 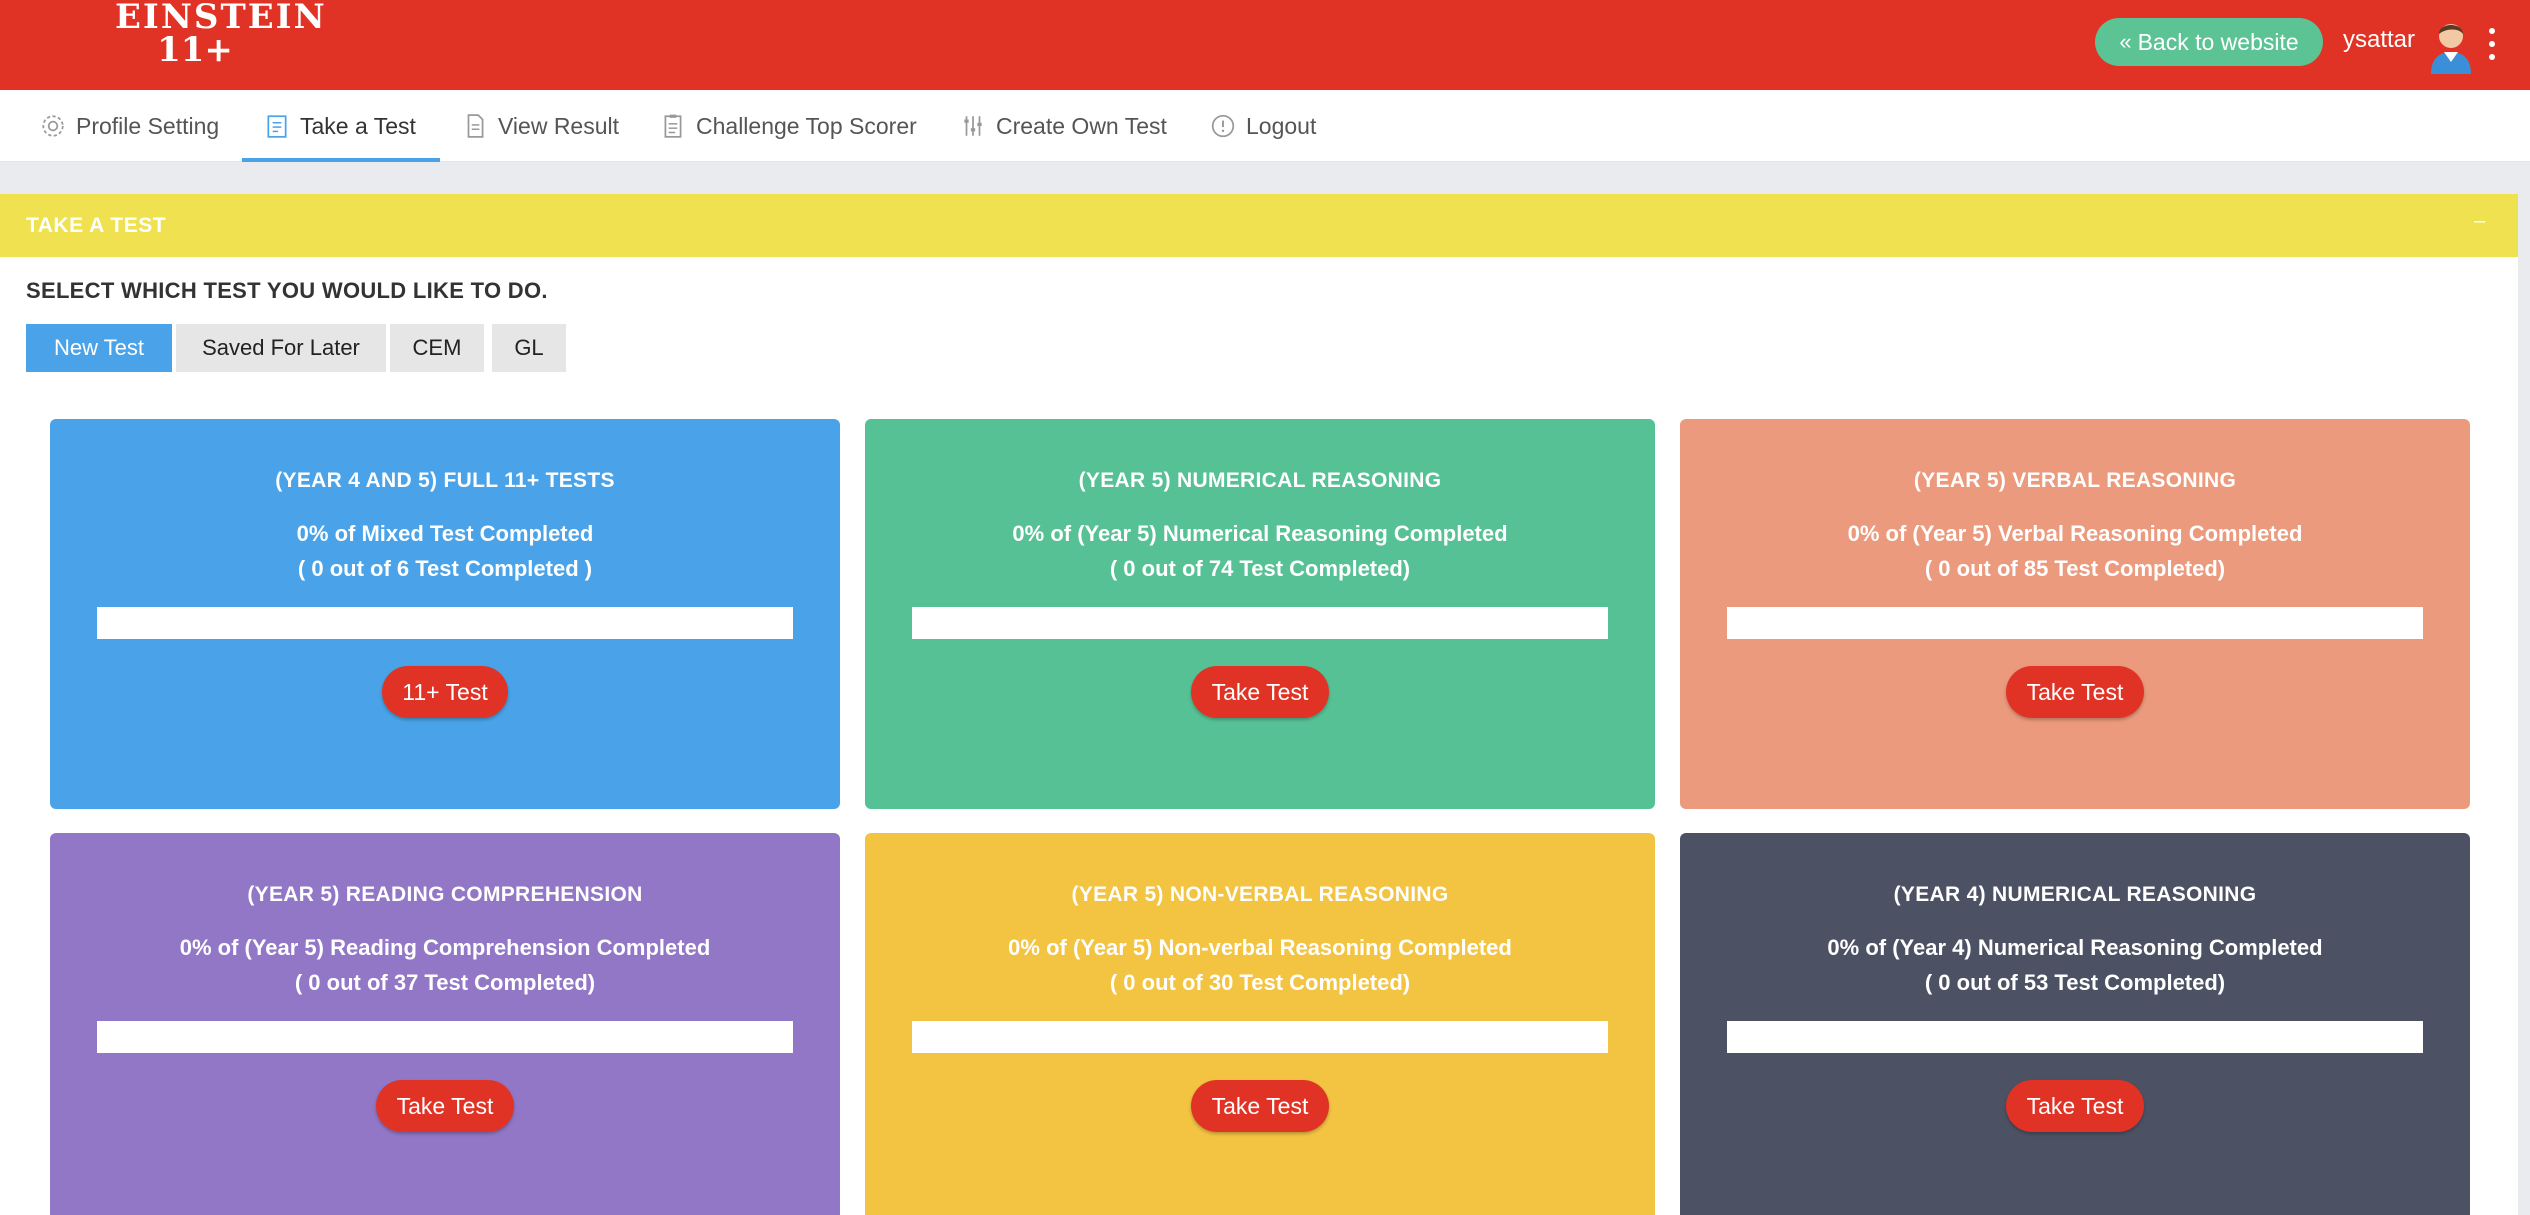 What do you see at coordinates (2075, 894) in the screenshot?
I see `card-title: (YEAR 4) NUMERICAL REASONING` at bounding box center [2075, 894].